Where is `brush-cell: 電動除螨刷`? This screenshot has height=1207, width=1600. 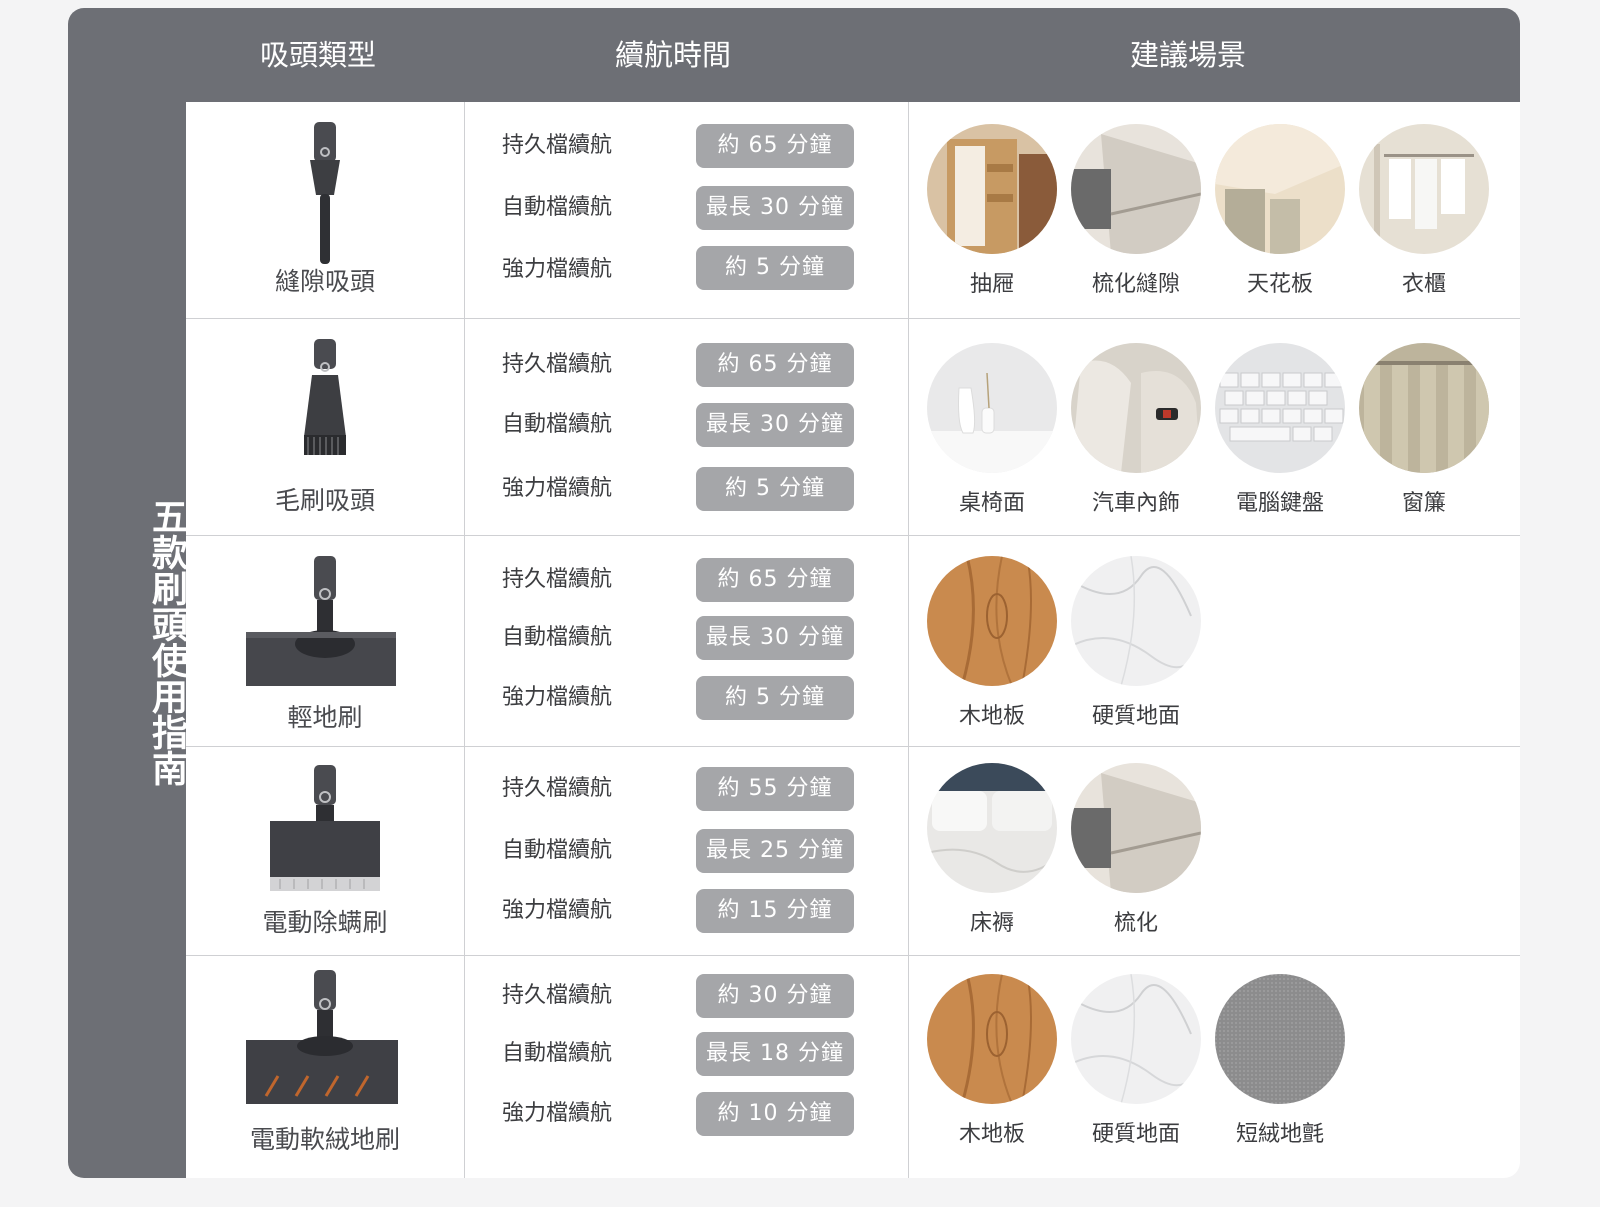 brush-cell: 電動除螨刷 is located at coordinates (325, 851).